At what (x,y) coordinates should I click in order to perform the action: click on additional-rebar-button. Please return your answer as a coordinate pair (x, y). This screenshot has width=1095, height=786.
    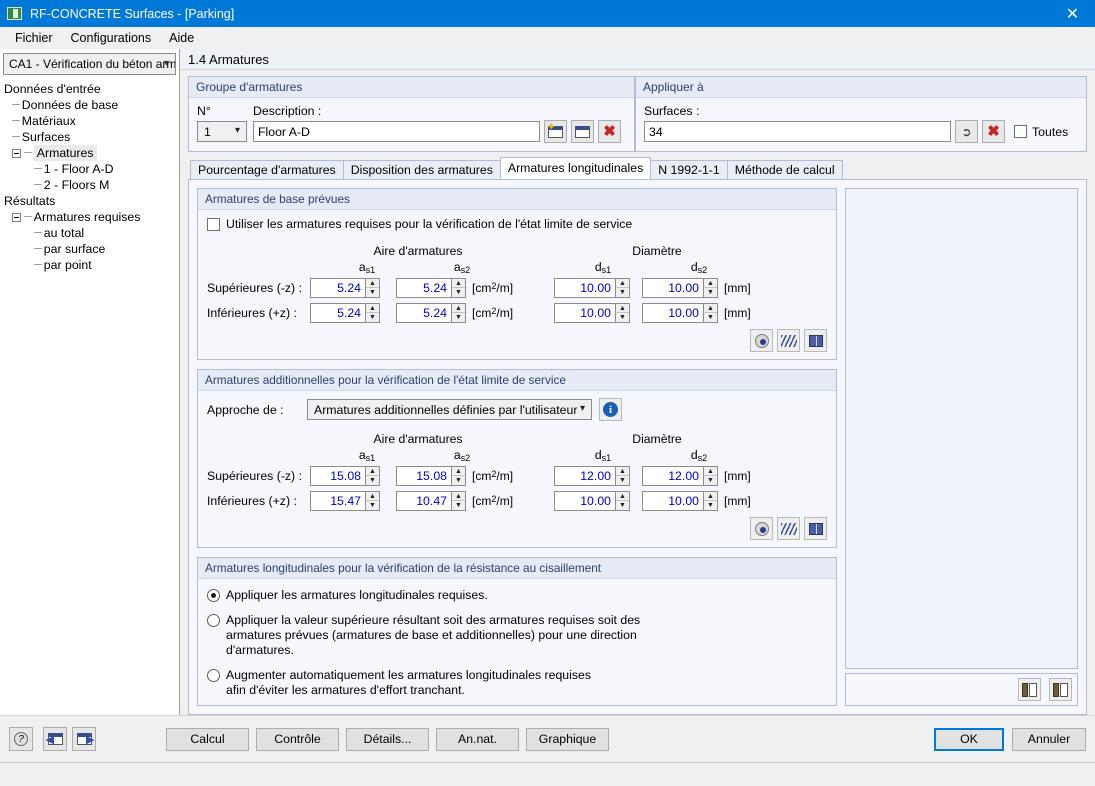
    Looking at the image, I should click on (788, 528).